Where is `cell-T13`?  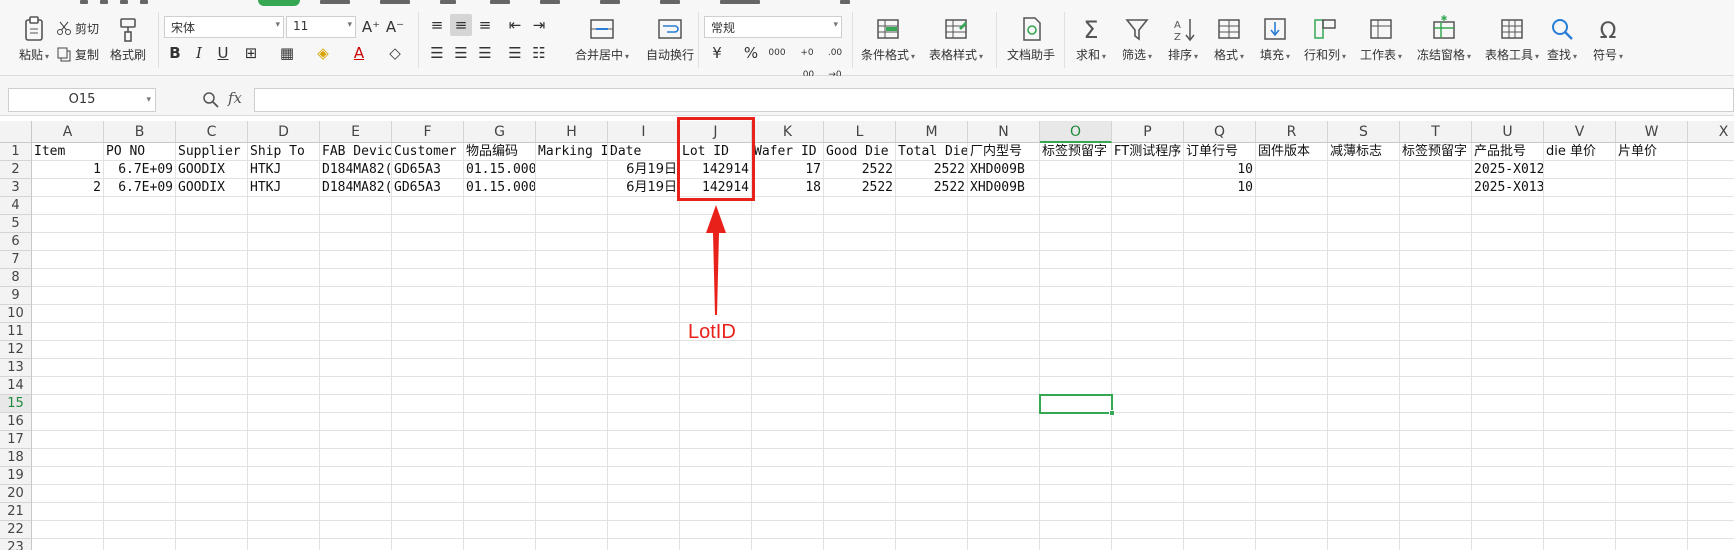
cell-T13 is located at coordinates (1436, 368).